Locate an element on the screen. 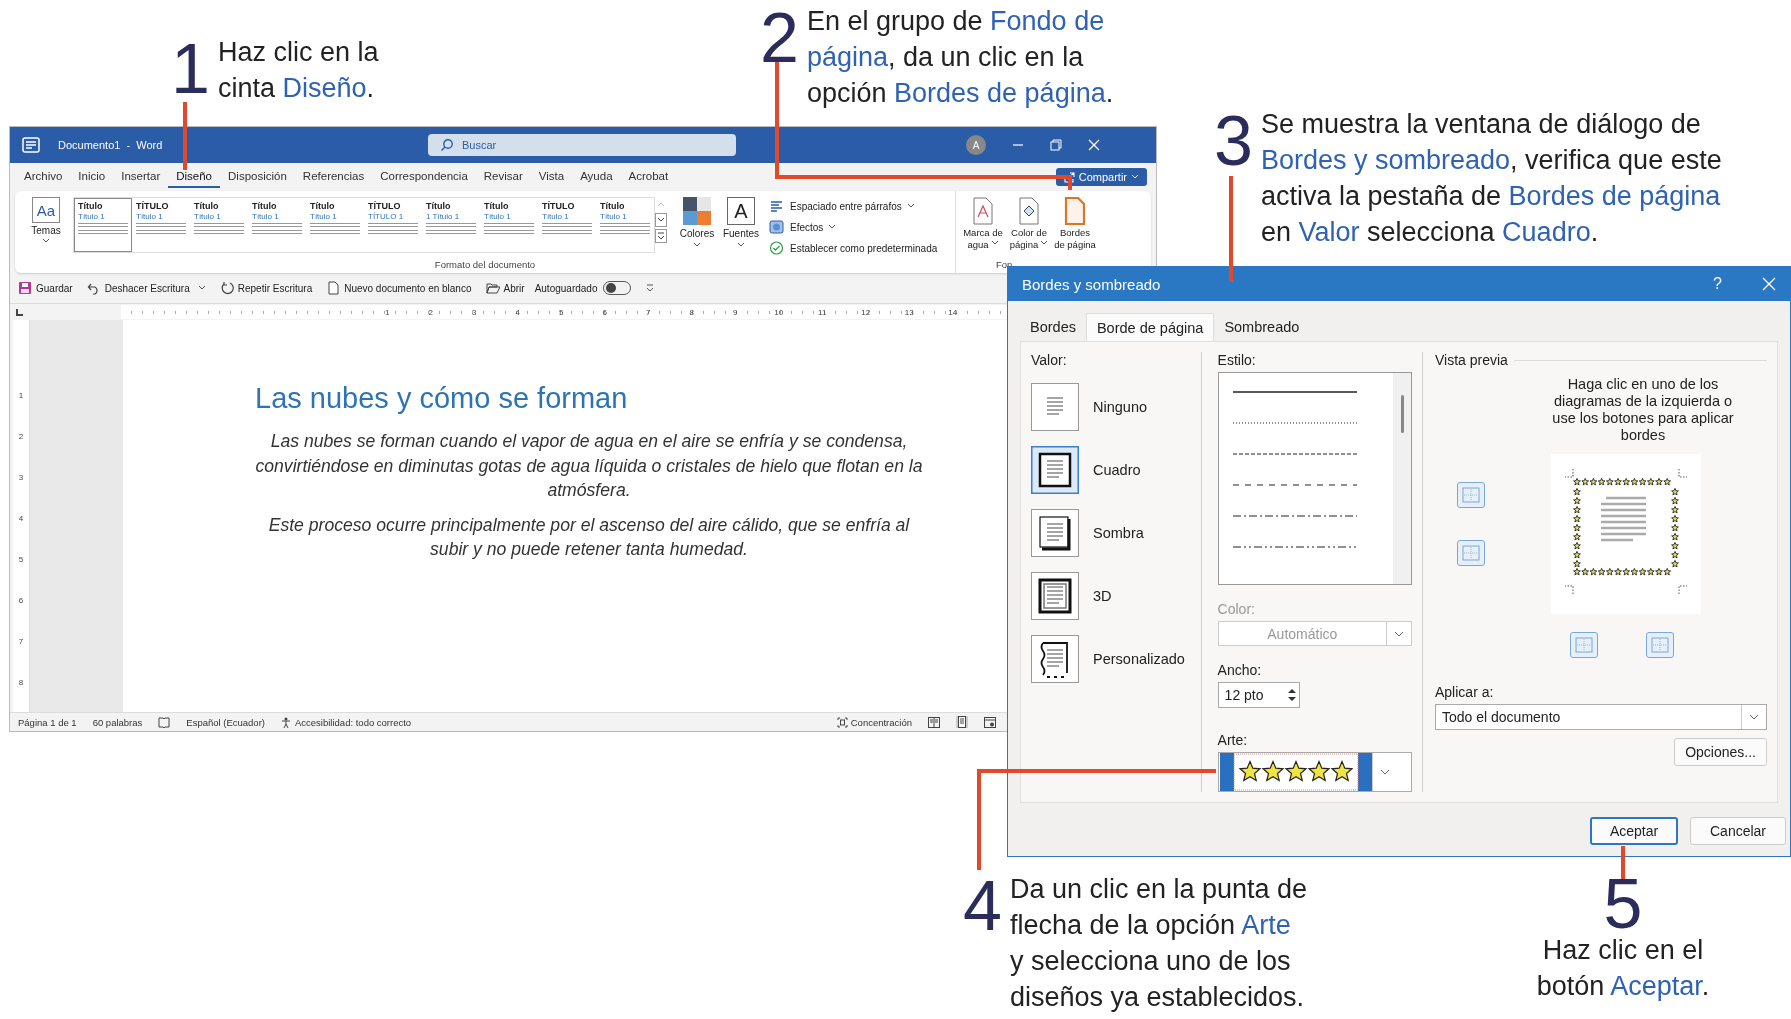  setting-option: Sombra is located at coordinates (1087, 533).